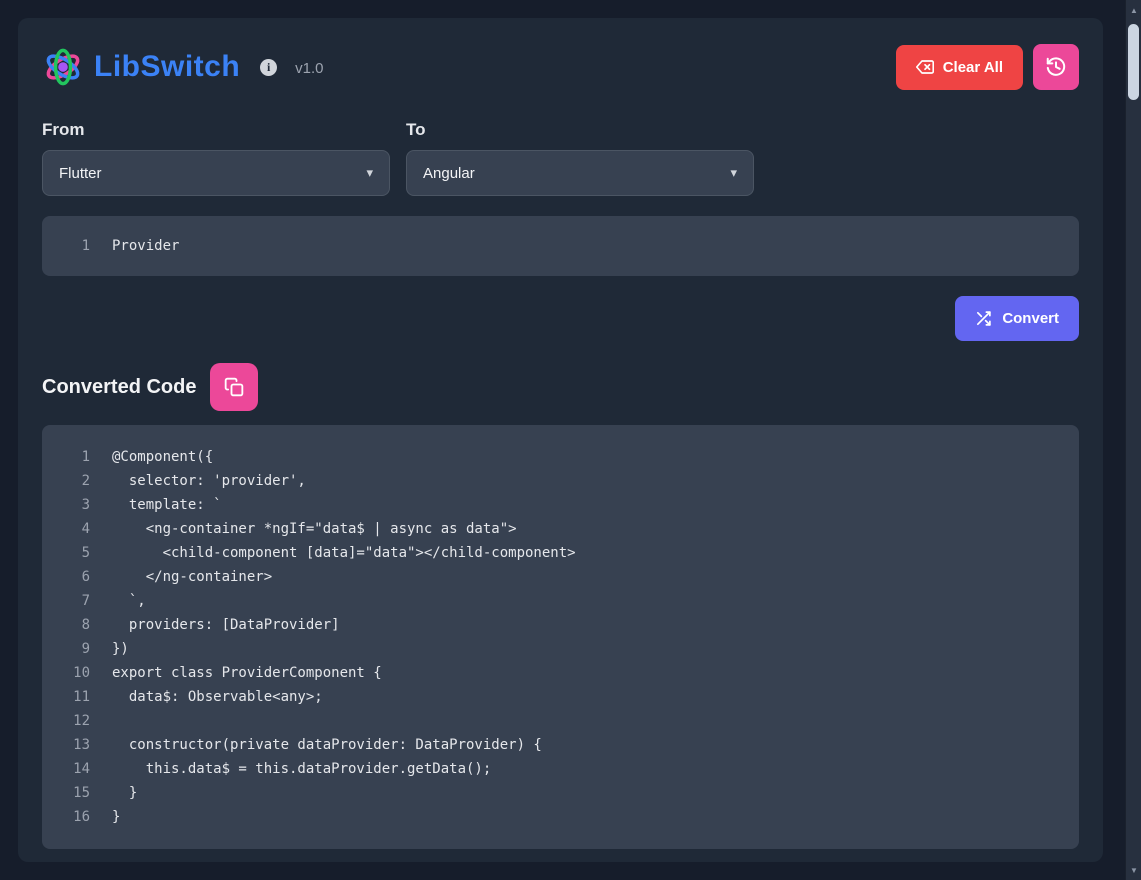  Describe the element at coordinates (309, 68) in the screenshot. I see `version-label: v1.0` at that location.